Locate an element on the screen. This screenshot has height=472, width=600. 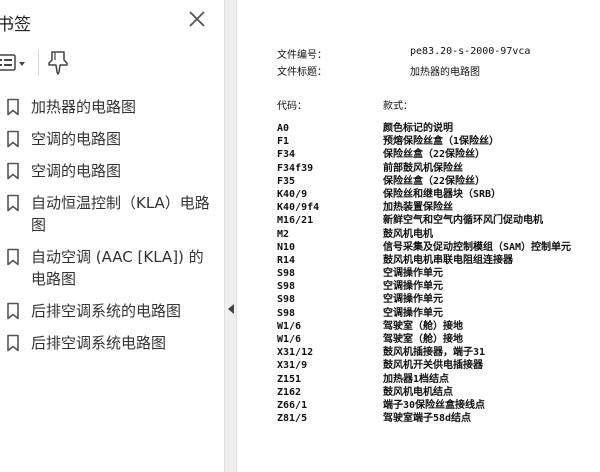
collapse-left-icon is located at coordinates (231, 307).